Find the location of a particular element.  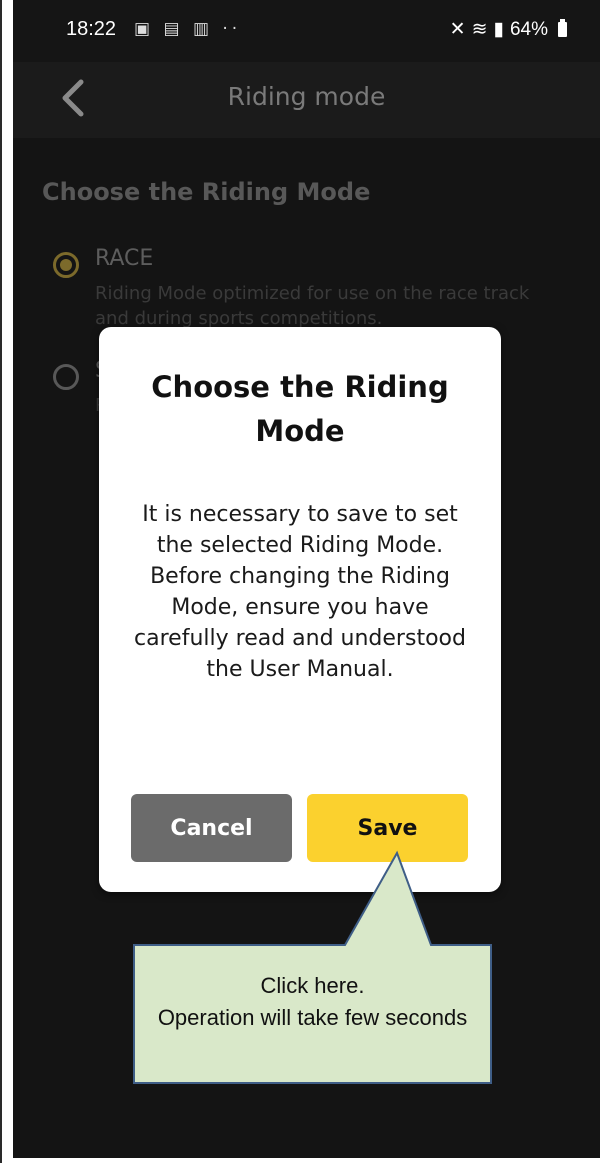

wifi-icon: ≋ is located at coordinates (479, 29).